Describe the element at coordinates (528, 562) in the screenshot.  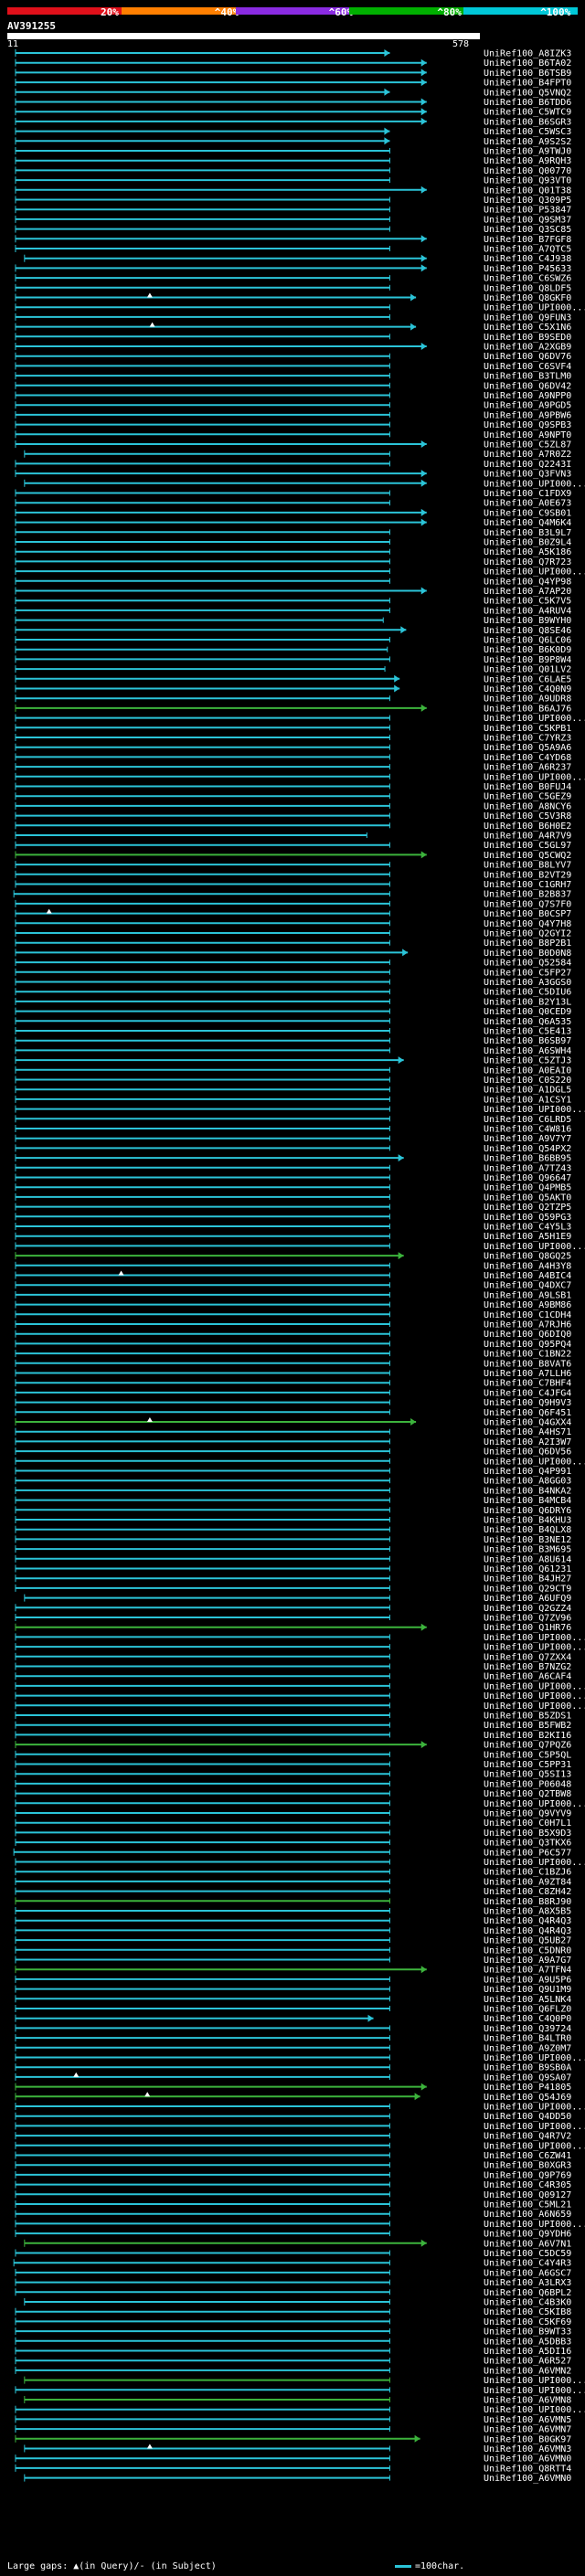
I see `hit-label: UniRef100_Q7R723` at that location.